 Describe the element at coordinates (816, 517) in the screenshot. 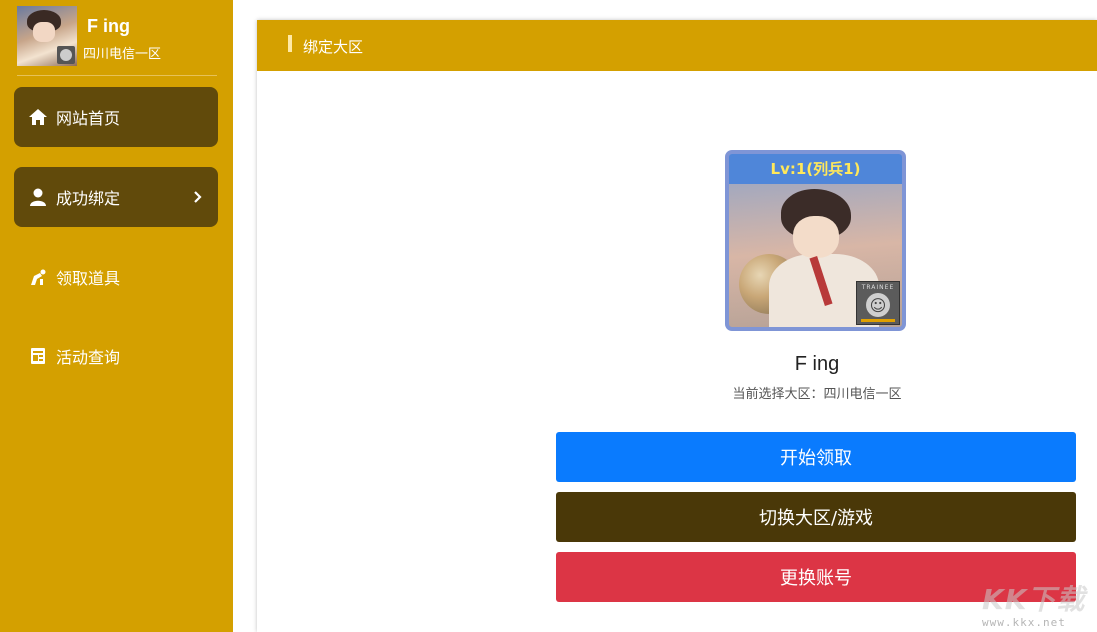

I see `switch-server-button: 切换大区/游戏` at that location.